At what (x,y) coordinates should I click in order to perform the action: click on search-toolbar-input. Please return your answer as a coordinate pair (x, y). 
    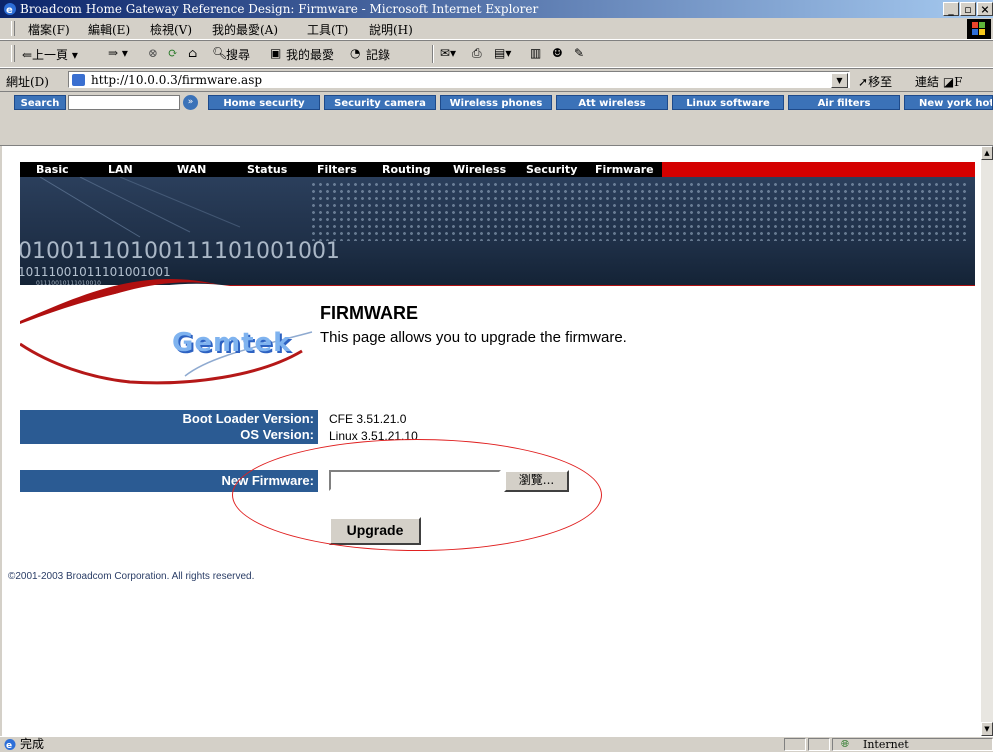
    Looking at the image, I should click on (124, 102).